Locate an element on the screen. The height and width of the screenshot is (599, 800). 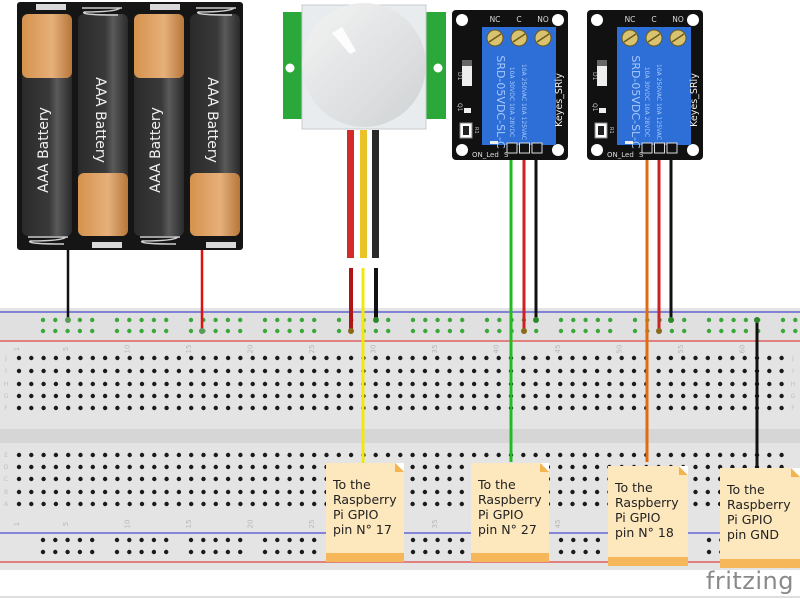
note-line: Raspberry is located at coordinates (365, 499).